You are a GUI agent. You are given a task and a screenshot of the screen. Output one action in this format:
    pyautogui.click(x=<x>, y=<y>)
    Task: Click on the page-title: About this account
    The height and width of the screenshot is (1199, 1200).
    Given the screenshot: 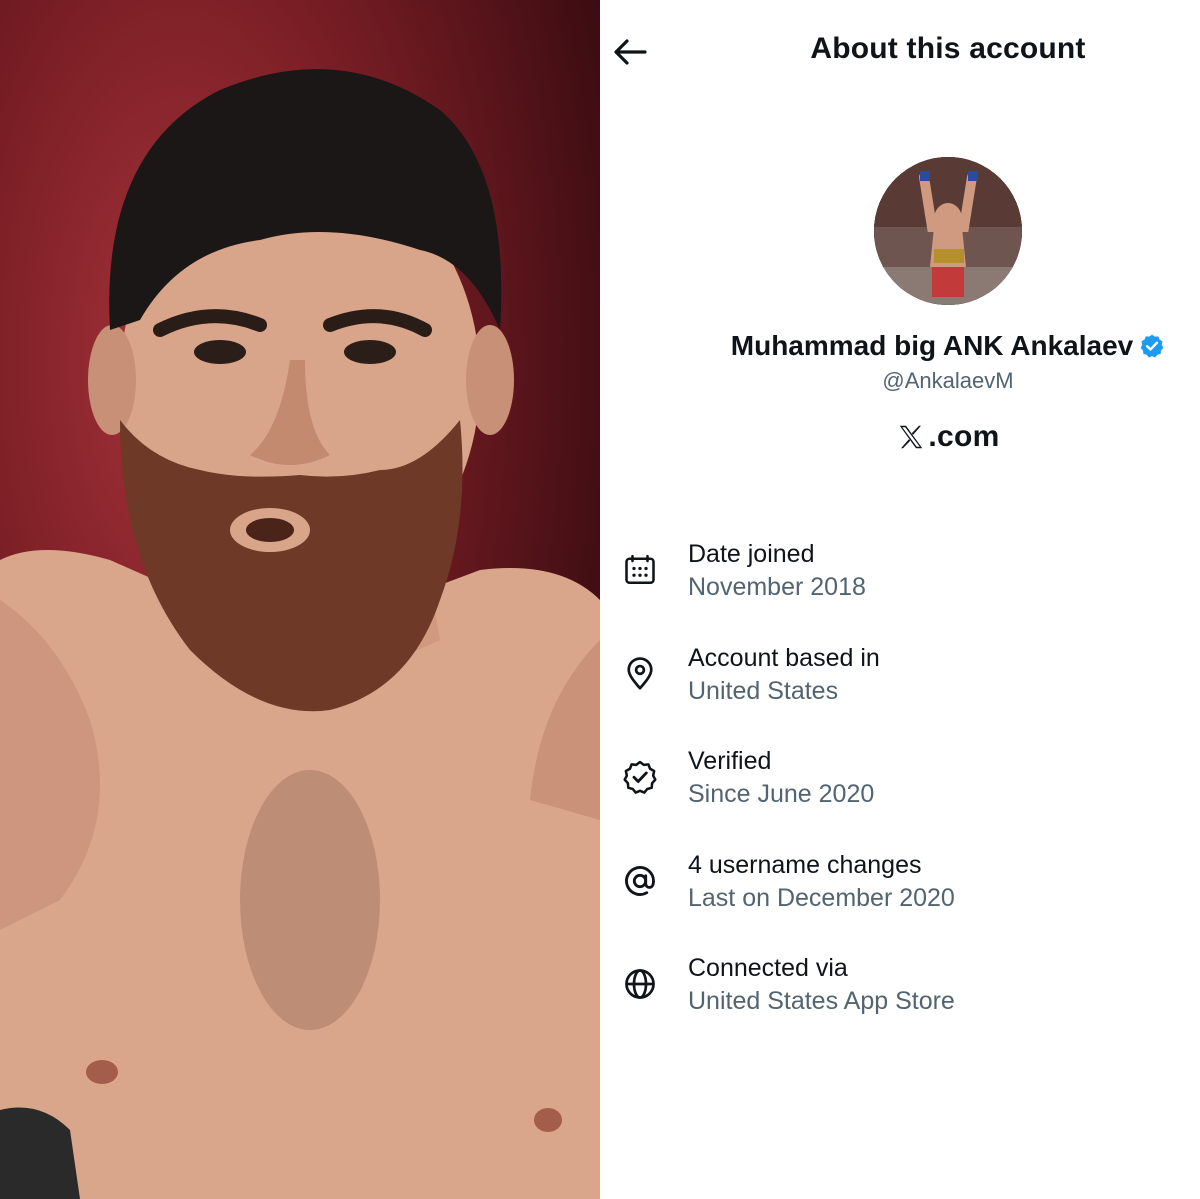 What is the action you would take?
    pyautogui.click(x=948, y=48)
    